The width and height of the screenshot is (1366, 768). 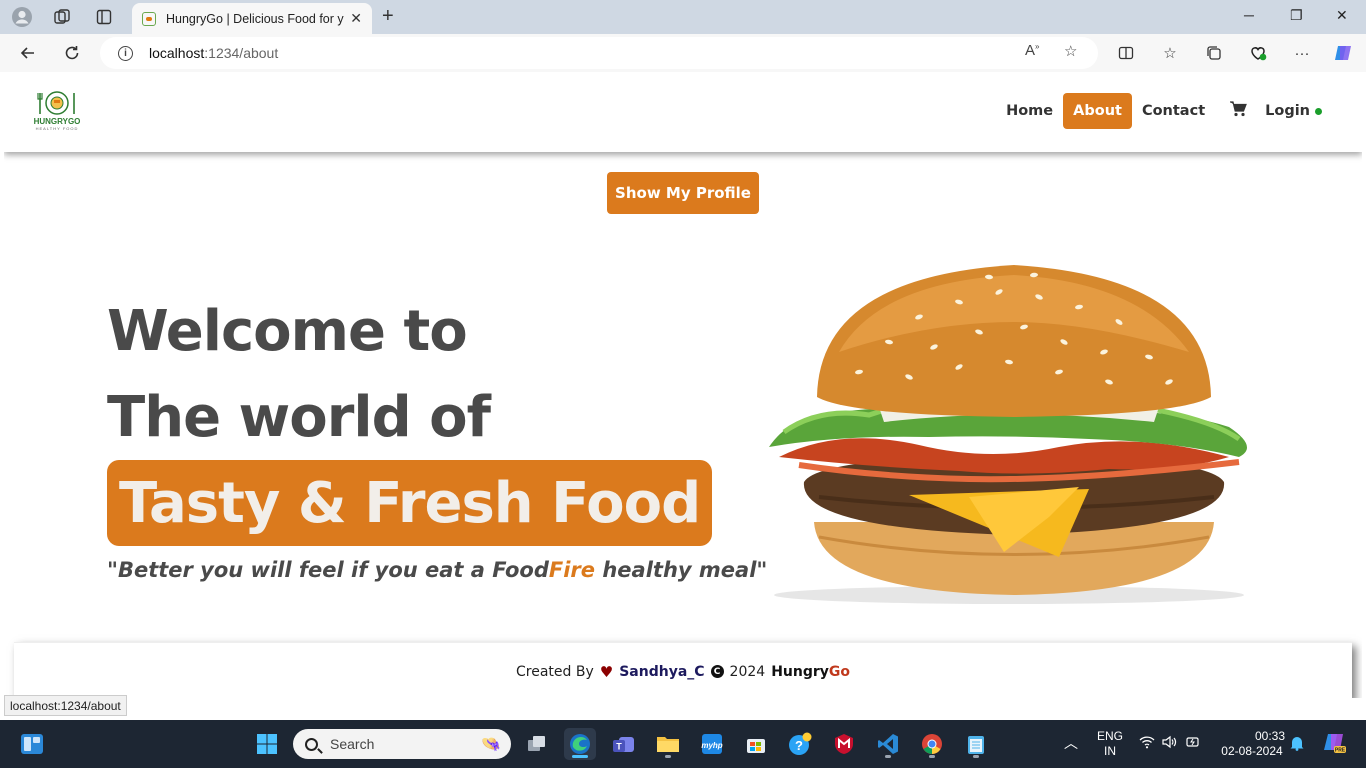 I want to click on hp-app-icon: myhp, so click(x=712, y=744).